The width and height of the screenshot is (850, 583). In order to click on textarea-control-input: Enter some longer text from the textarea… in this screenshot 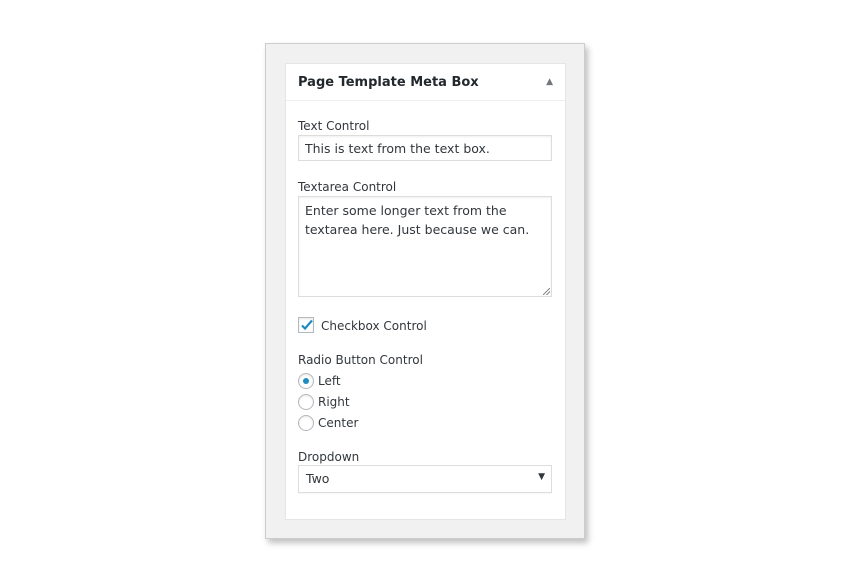, I will do `click(425, 246)`.